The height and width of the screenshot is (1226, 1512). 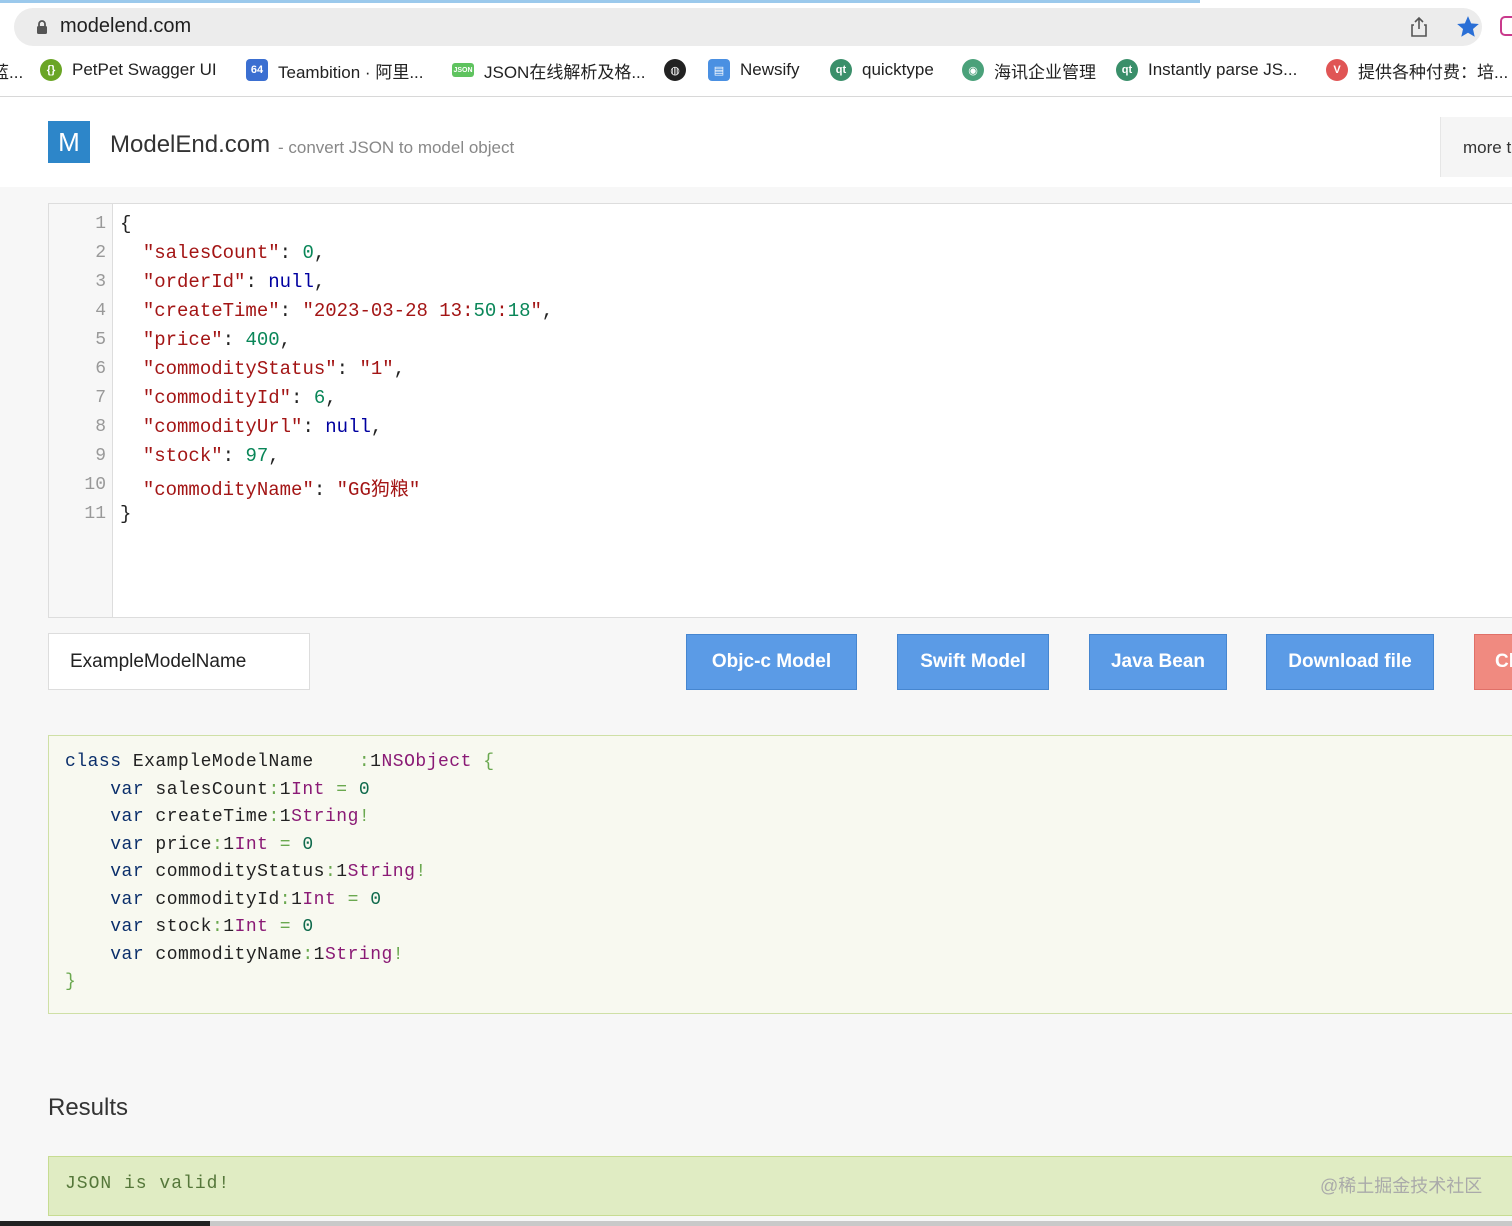 What do you see at coordinates (100, 398) in the screenshot?
I see `line-number: 7` at bounding box center [100, 398].